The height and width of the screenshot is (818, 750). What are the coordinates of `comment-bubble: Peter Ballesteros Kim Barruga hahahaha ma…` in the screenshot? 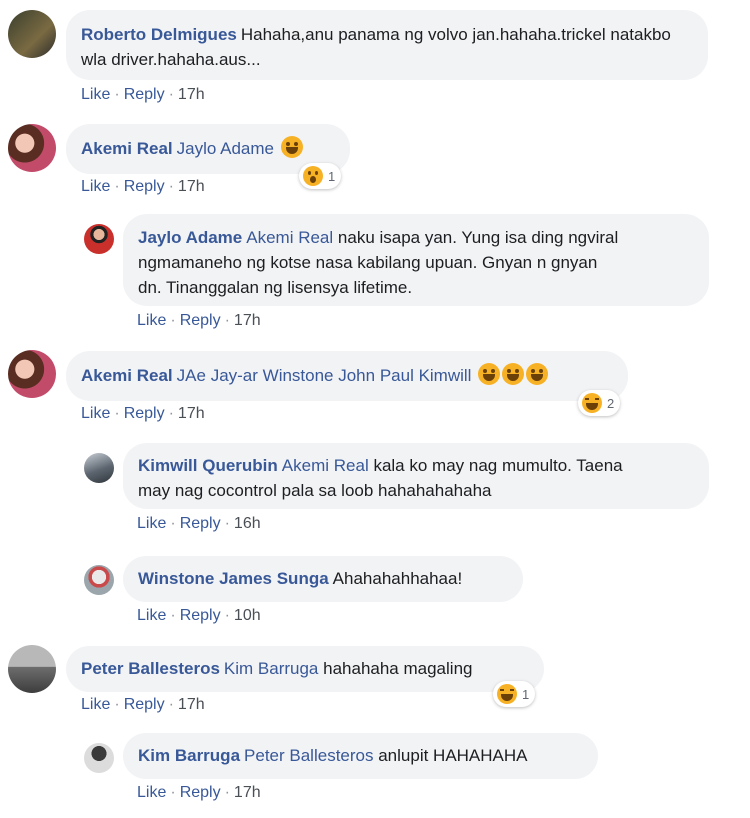 It's located at (305, 669).